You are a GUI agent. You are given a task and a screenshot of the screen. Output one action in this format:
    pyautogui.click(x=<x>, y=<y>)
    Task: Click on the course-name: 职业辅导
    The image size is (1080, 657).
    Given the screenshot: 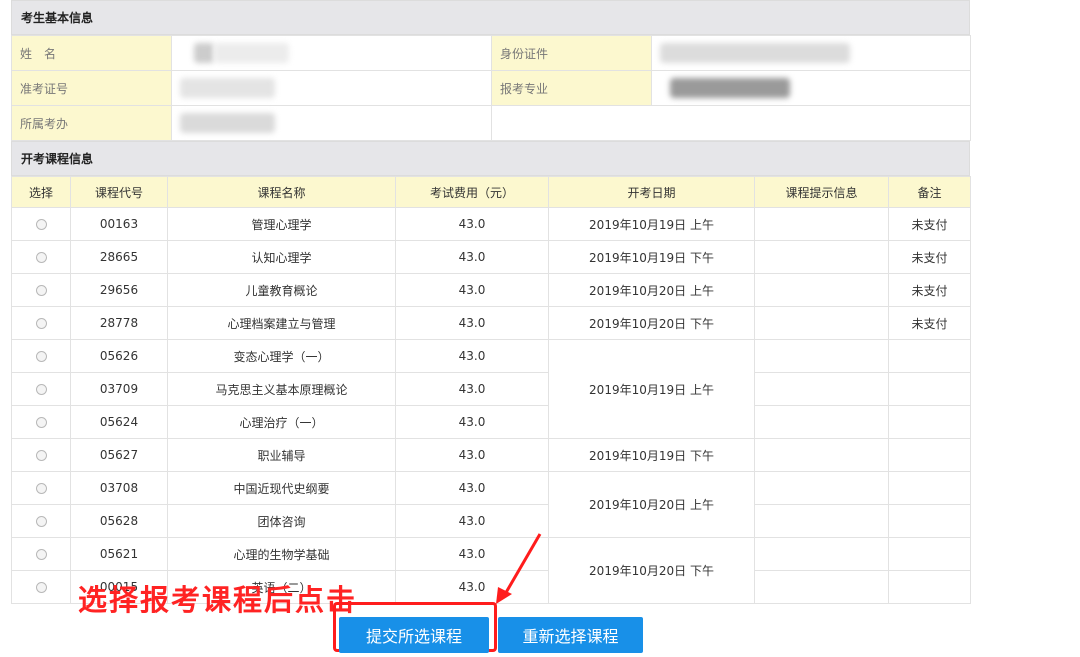 What is the action you would take?
    pyautogui.click(x=281, y=455)
    